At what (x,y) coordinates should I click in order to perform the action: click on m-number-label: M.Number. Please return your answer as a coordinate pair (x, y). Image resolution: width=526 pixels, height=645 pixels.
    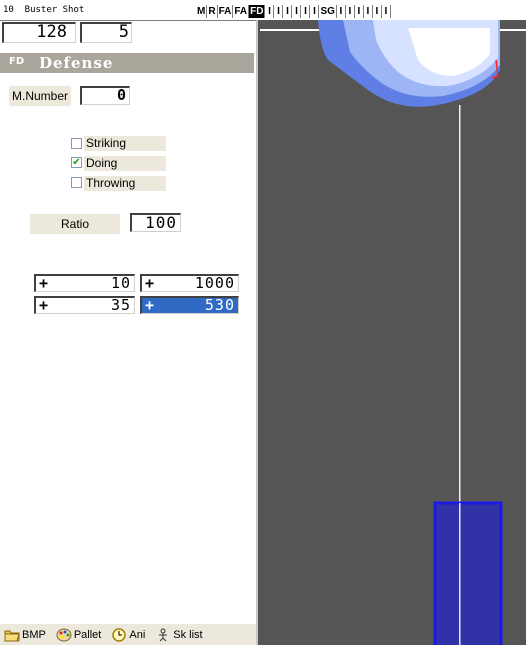
    Looking at the image, I should click on (40, 96).